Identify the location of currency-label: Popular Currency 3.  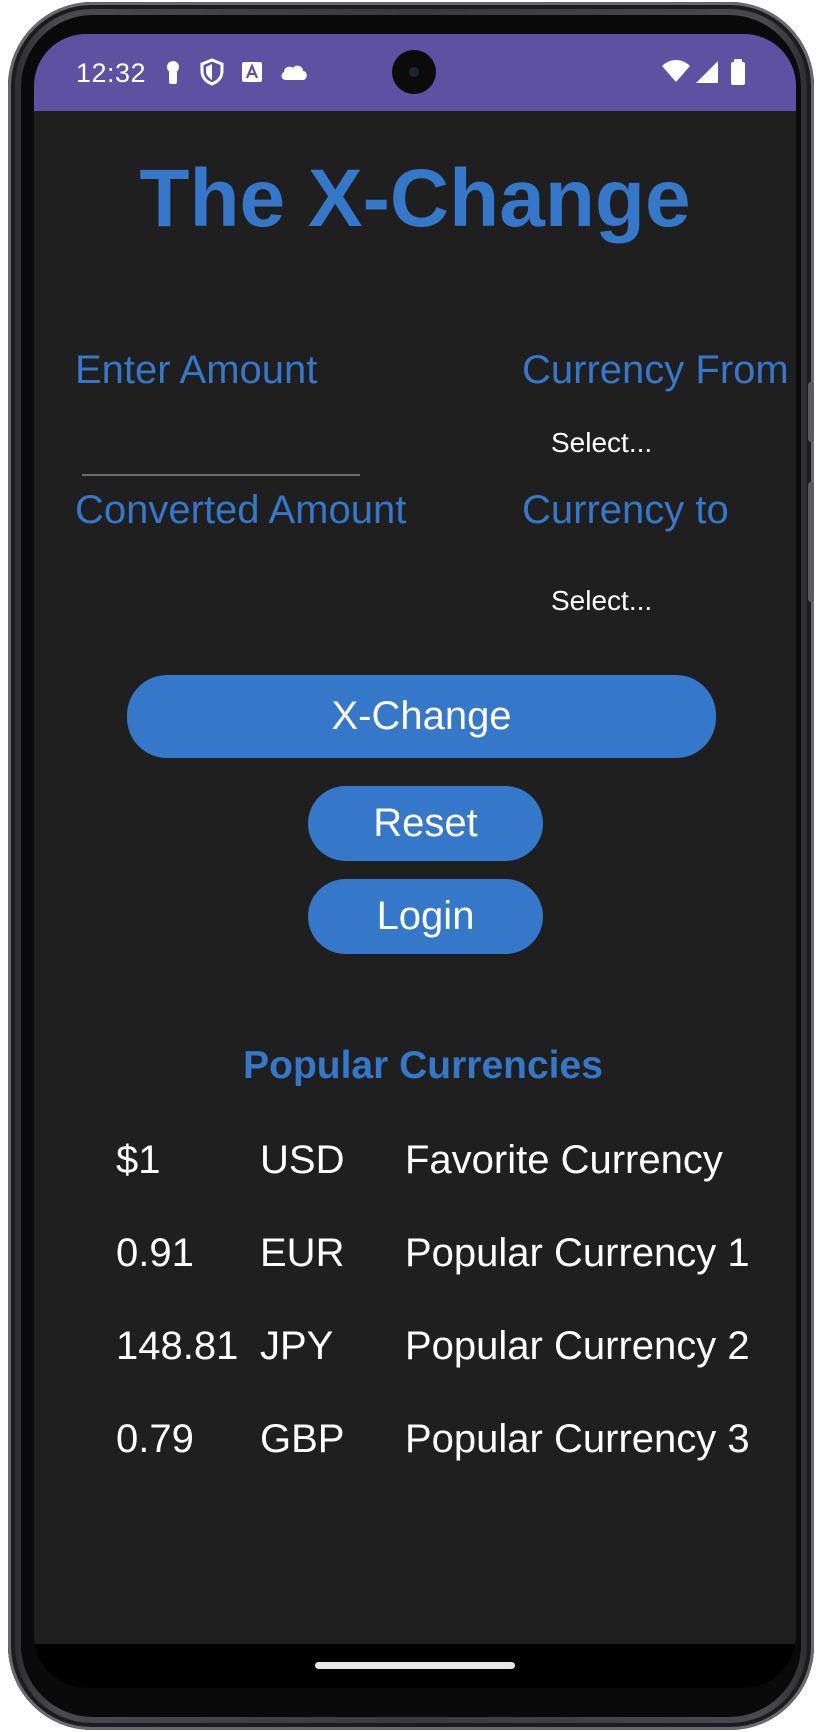
(577, 1439).